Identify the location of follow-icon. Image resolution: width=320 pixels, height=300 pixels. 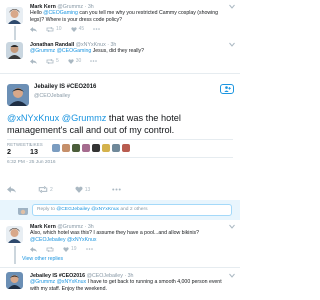
(227, 89).